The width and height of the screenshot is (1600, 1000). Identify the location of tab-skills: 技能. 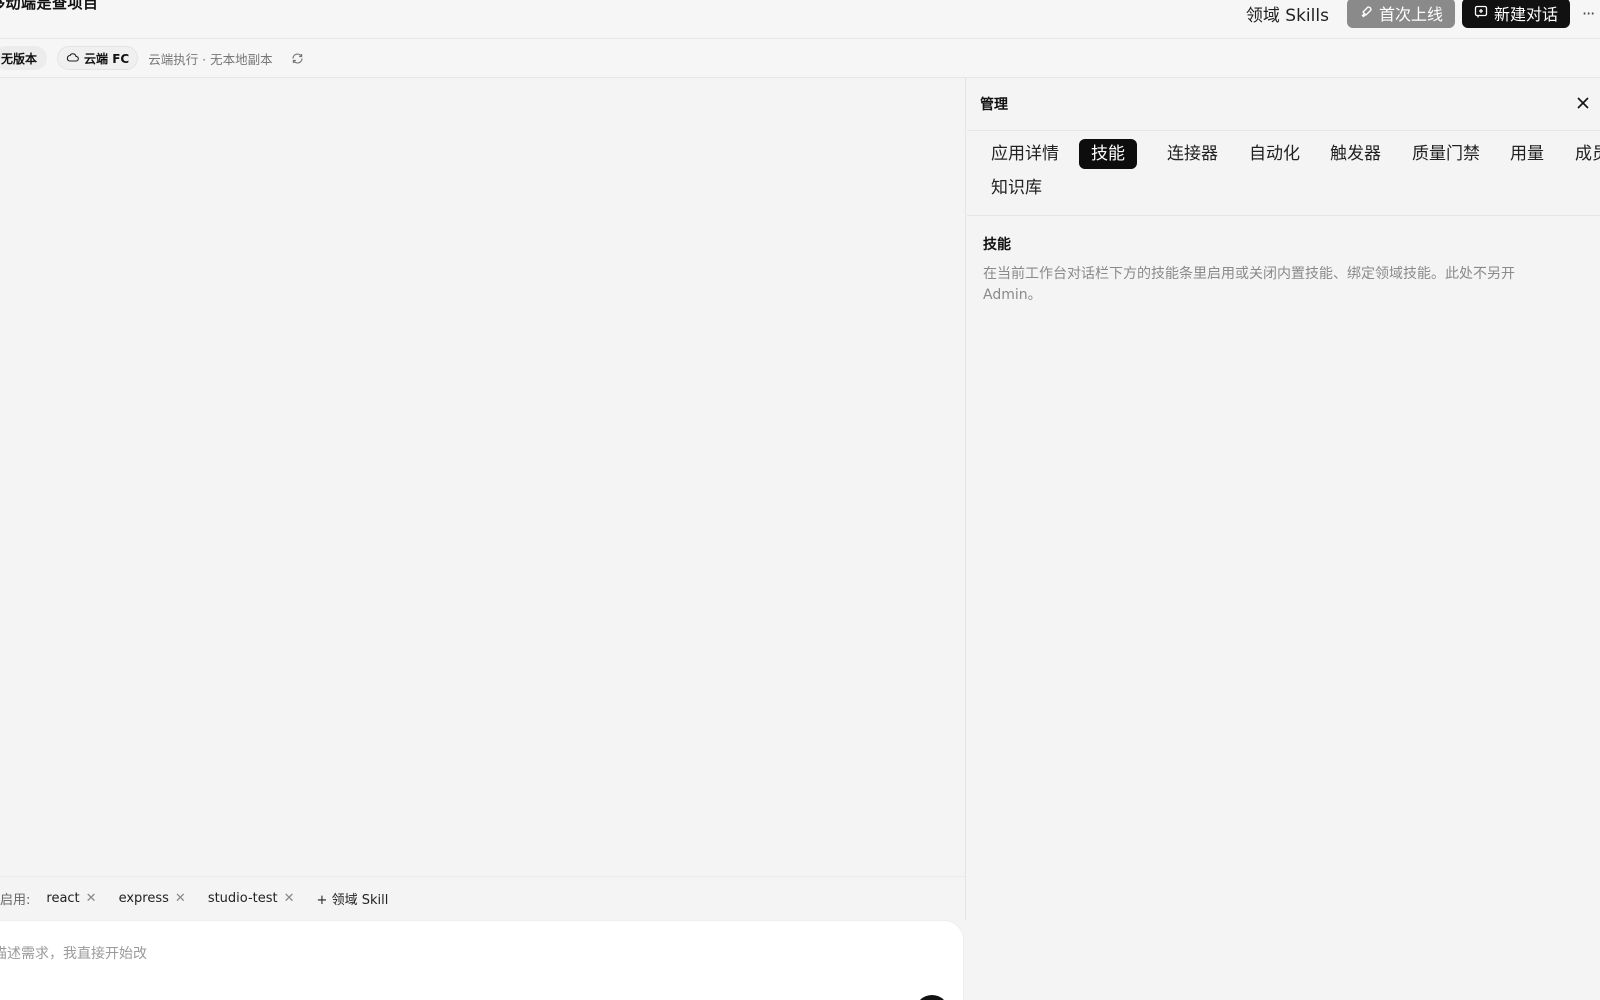
(1108, 154).